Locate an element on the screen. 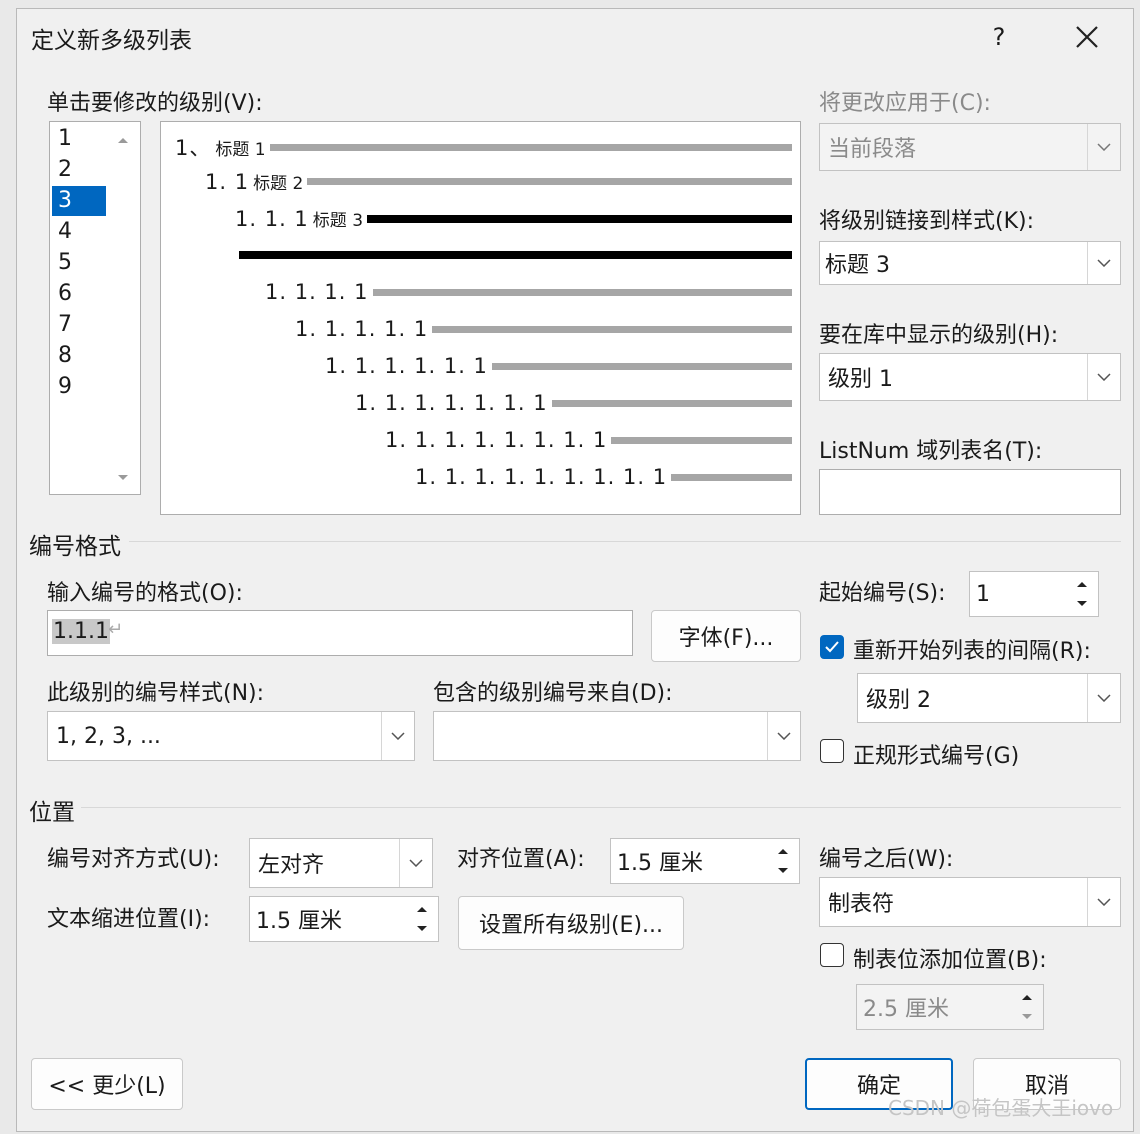 The image size is (1140, 1134). level-item: 8 is located at coordinates (79, 356).